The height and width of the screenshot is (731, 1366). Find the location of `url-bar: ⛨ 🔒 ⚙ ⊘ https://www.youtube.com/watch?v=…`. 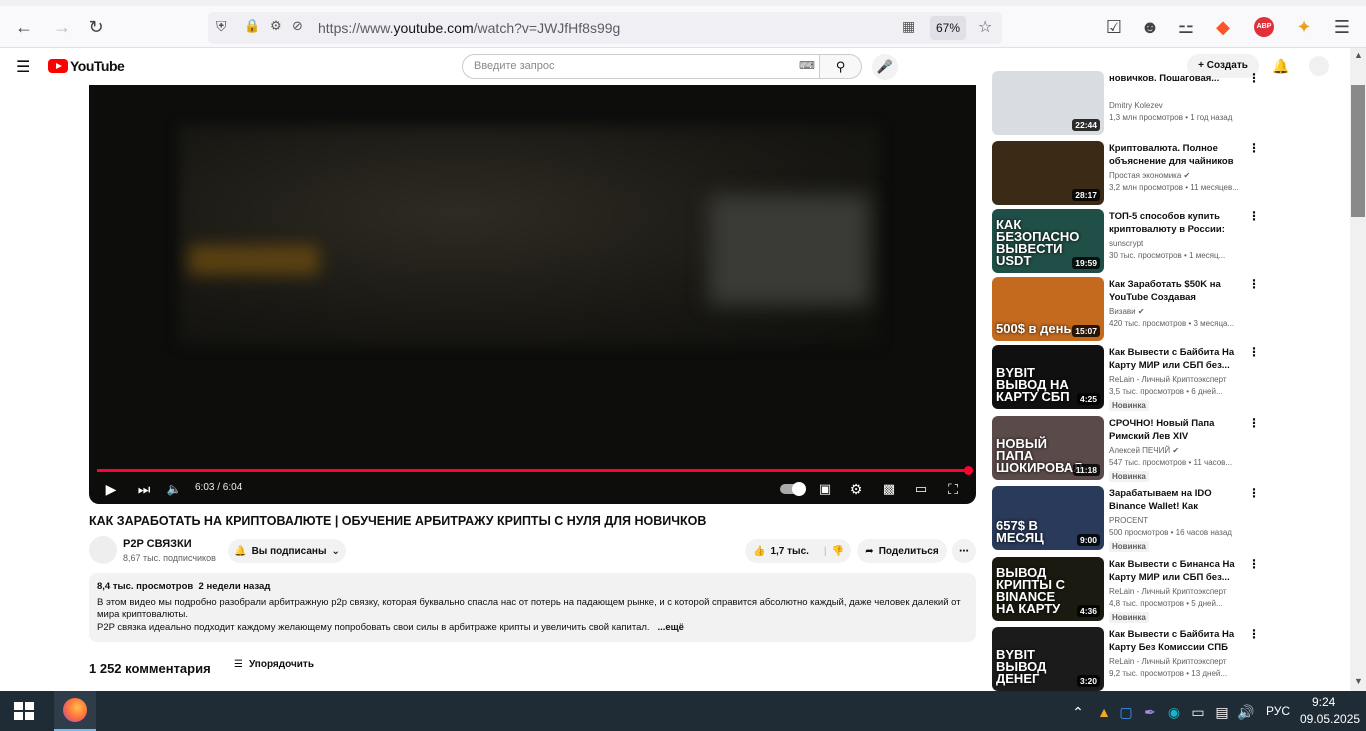

url-bar: ⛨ 🔒 ⚙ ⊘ https://www.youtube.com/watch?v=… is located at coordinates (605, 28).